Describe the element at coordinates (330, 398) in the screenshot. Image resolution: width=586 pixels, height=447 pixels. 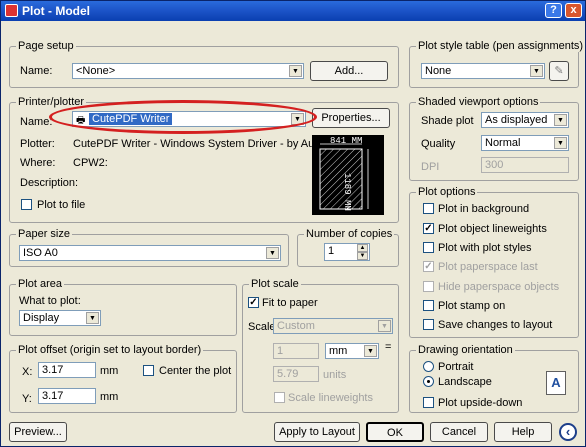
I see `scale-lineweights-label: Scale lineweights` at that location.